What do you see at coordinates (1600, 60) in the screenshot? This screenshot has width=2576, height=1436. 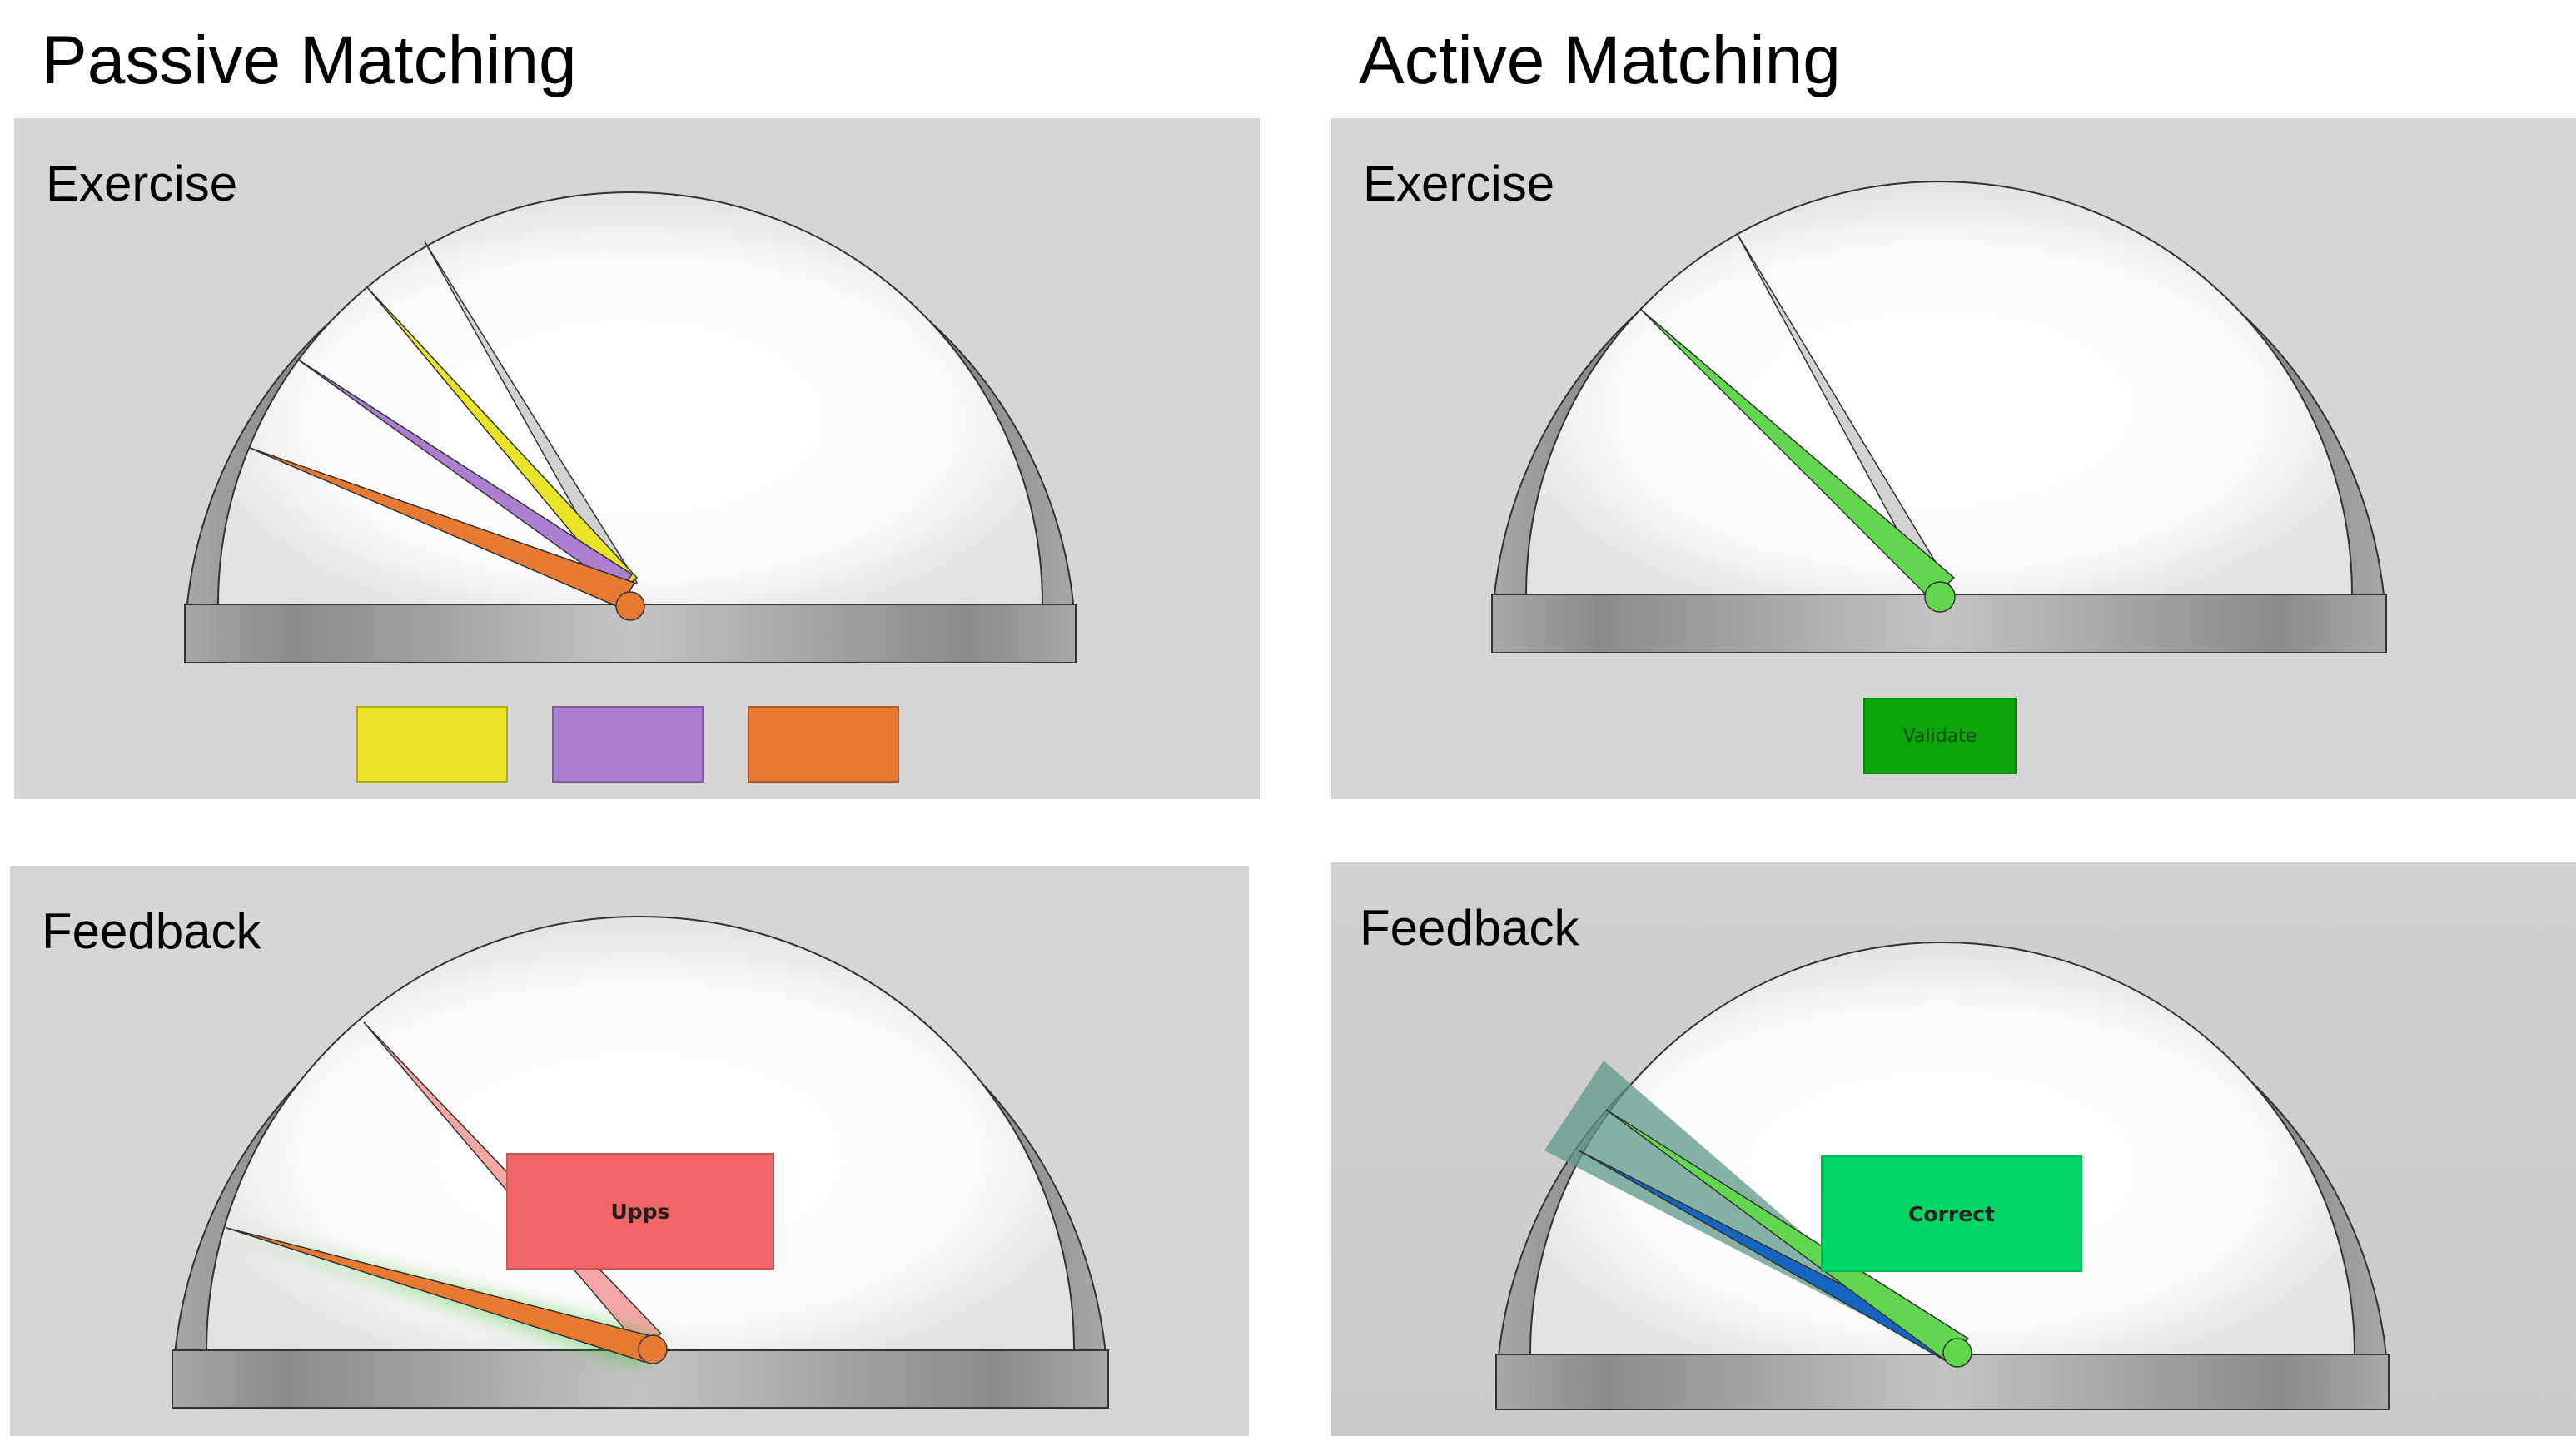 I see `active-matching-title: Active Matching` at bounding box center [1600, 60].